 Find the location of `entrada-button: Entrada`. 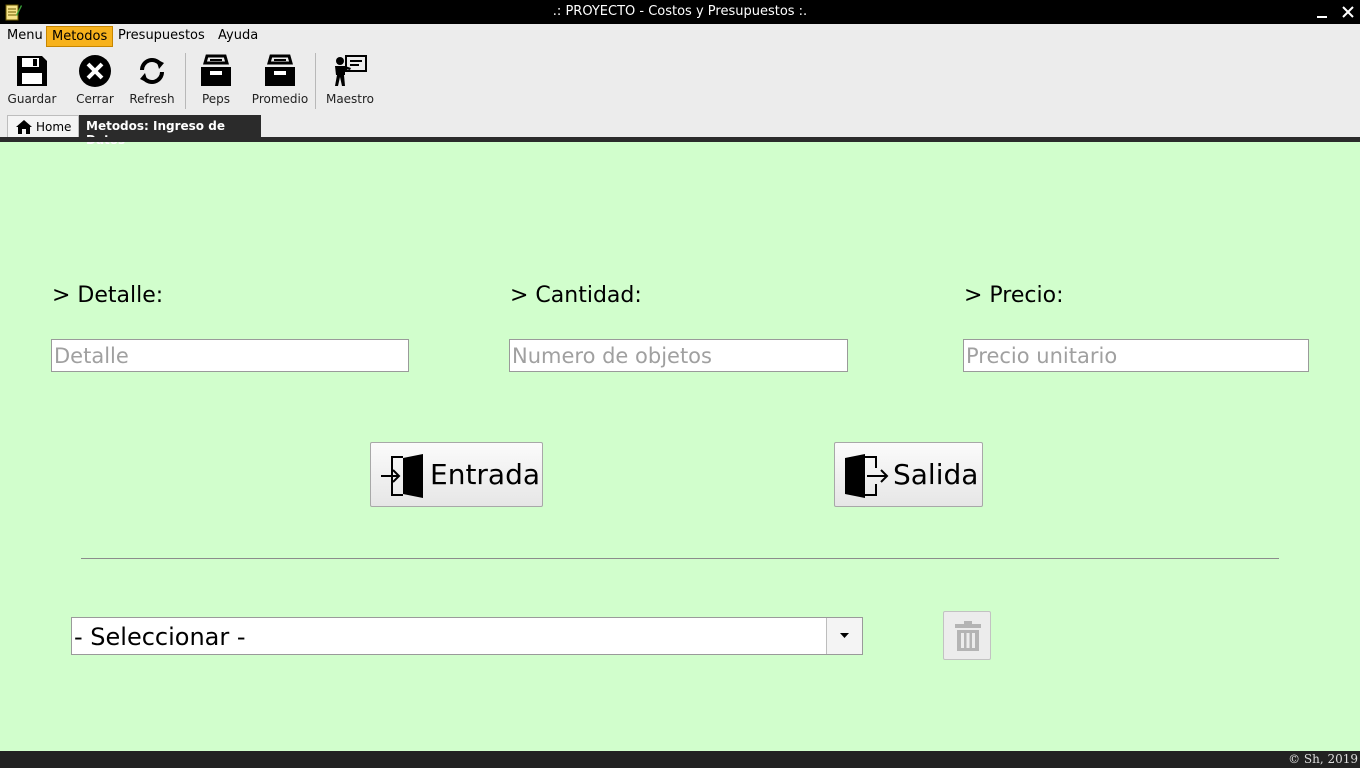

entrada-button: Entrada is located at coordinates (456, 474).